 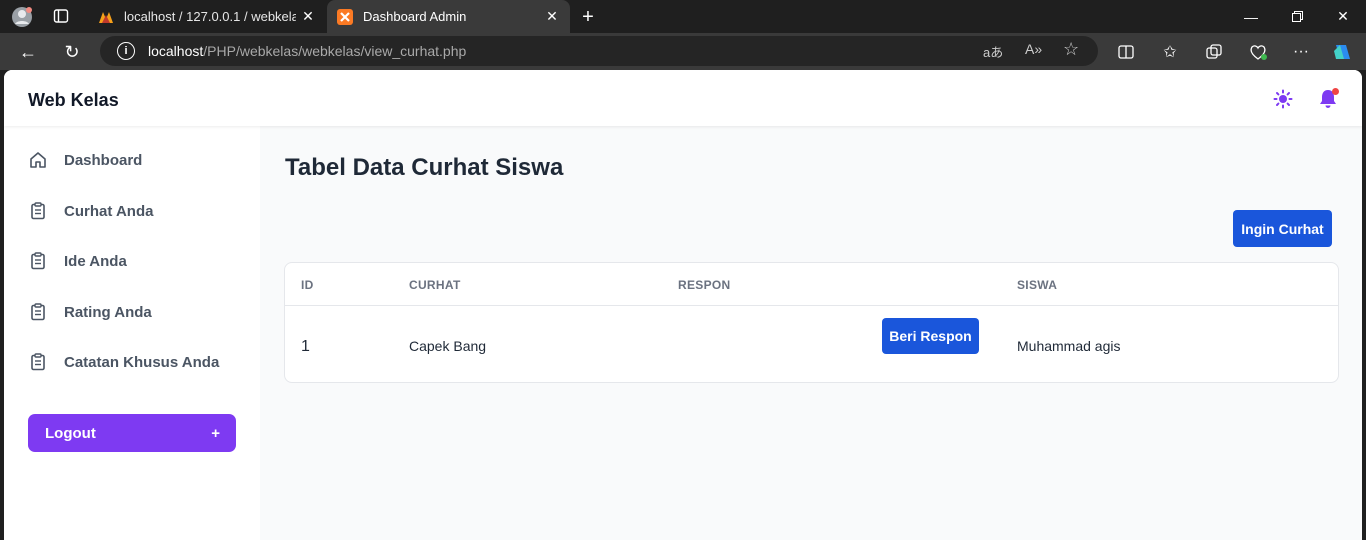 What do you see at coordinates (176, 51) in the screenshot?
I see `url-host: localhost` at bounding box center [176, 51].